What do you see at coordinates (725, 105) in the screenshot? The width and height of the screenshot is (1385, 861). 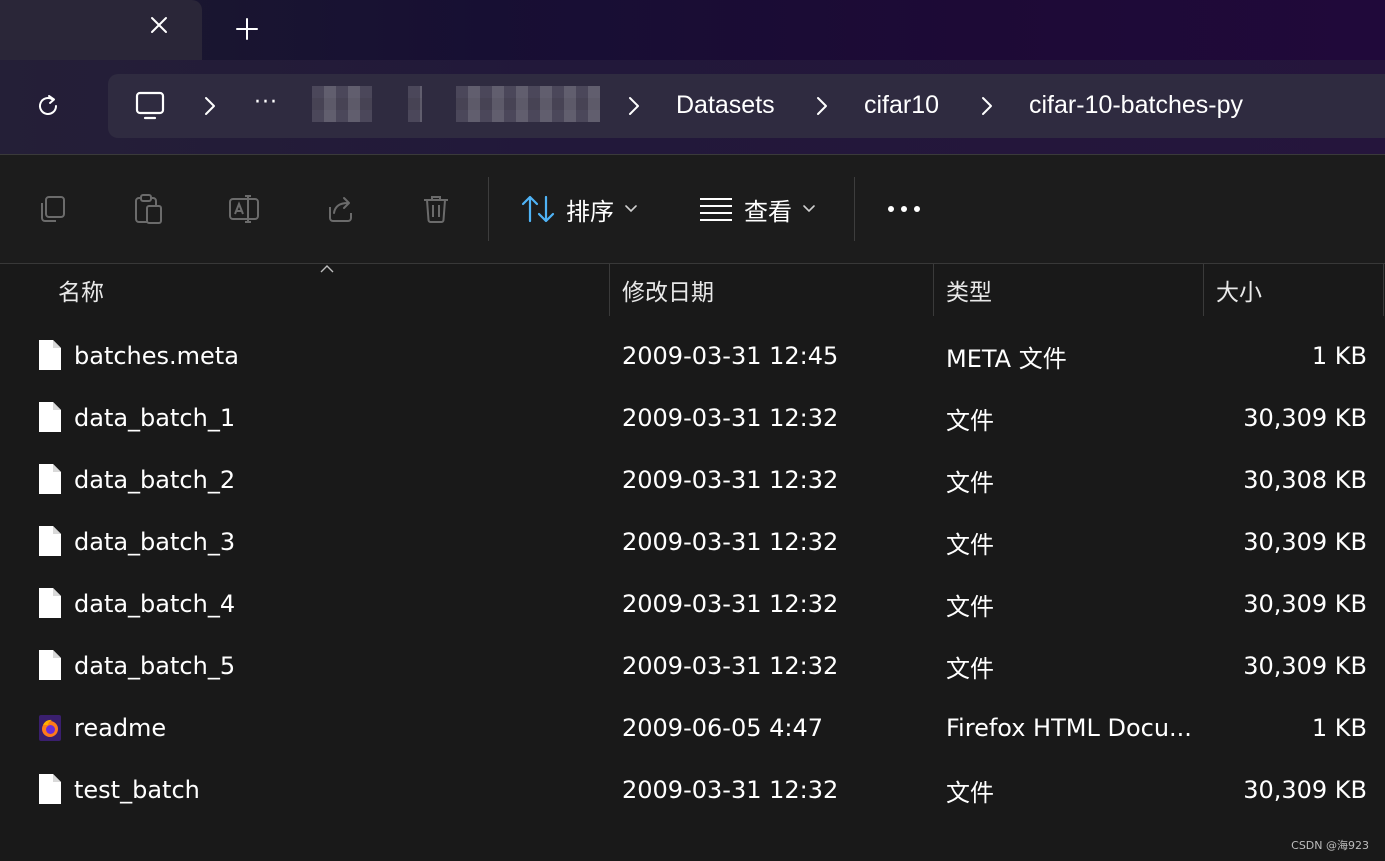 I see `breadcrumb-datasets: Datasets` at bounding box center [725, 105].